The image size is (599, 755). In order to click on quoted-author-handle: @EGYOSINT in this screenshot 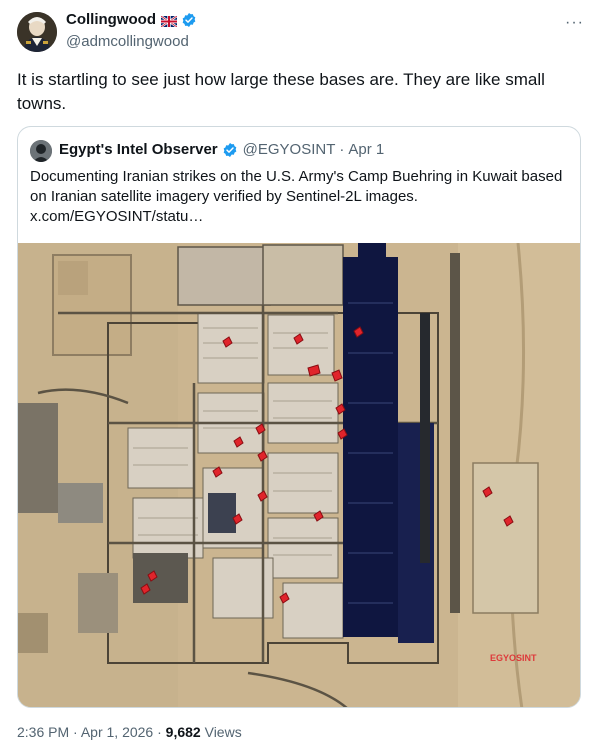, I will do `click(289, 149)`.